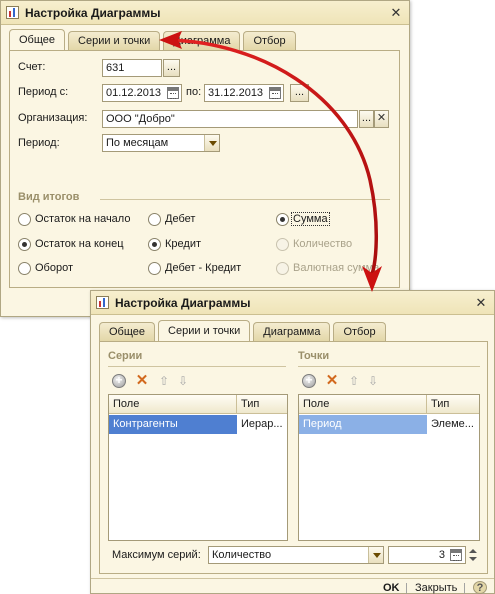 This screenshot has height=594, width=495. Describe the element at coordinates (43, 92) in the screenshot. I see `period-from-label: Период с:` at that location.